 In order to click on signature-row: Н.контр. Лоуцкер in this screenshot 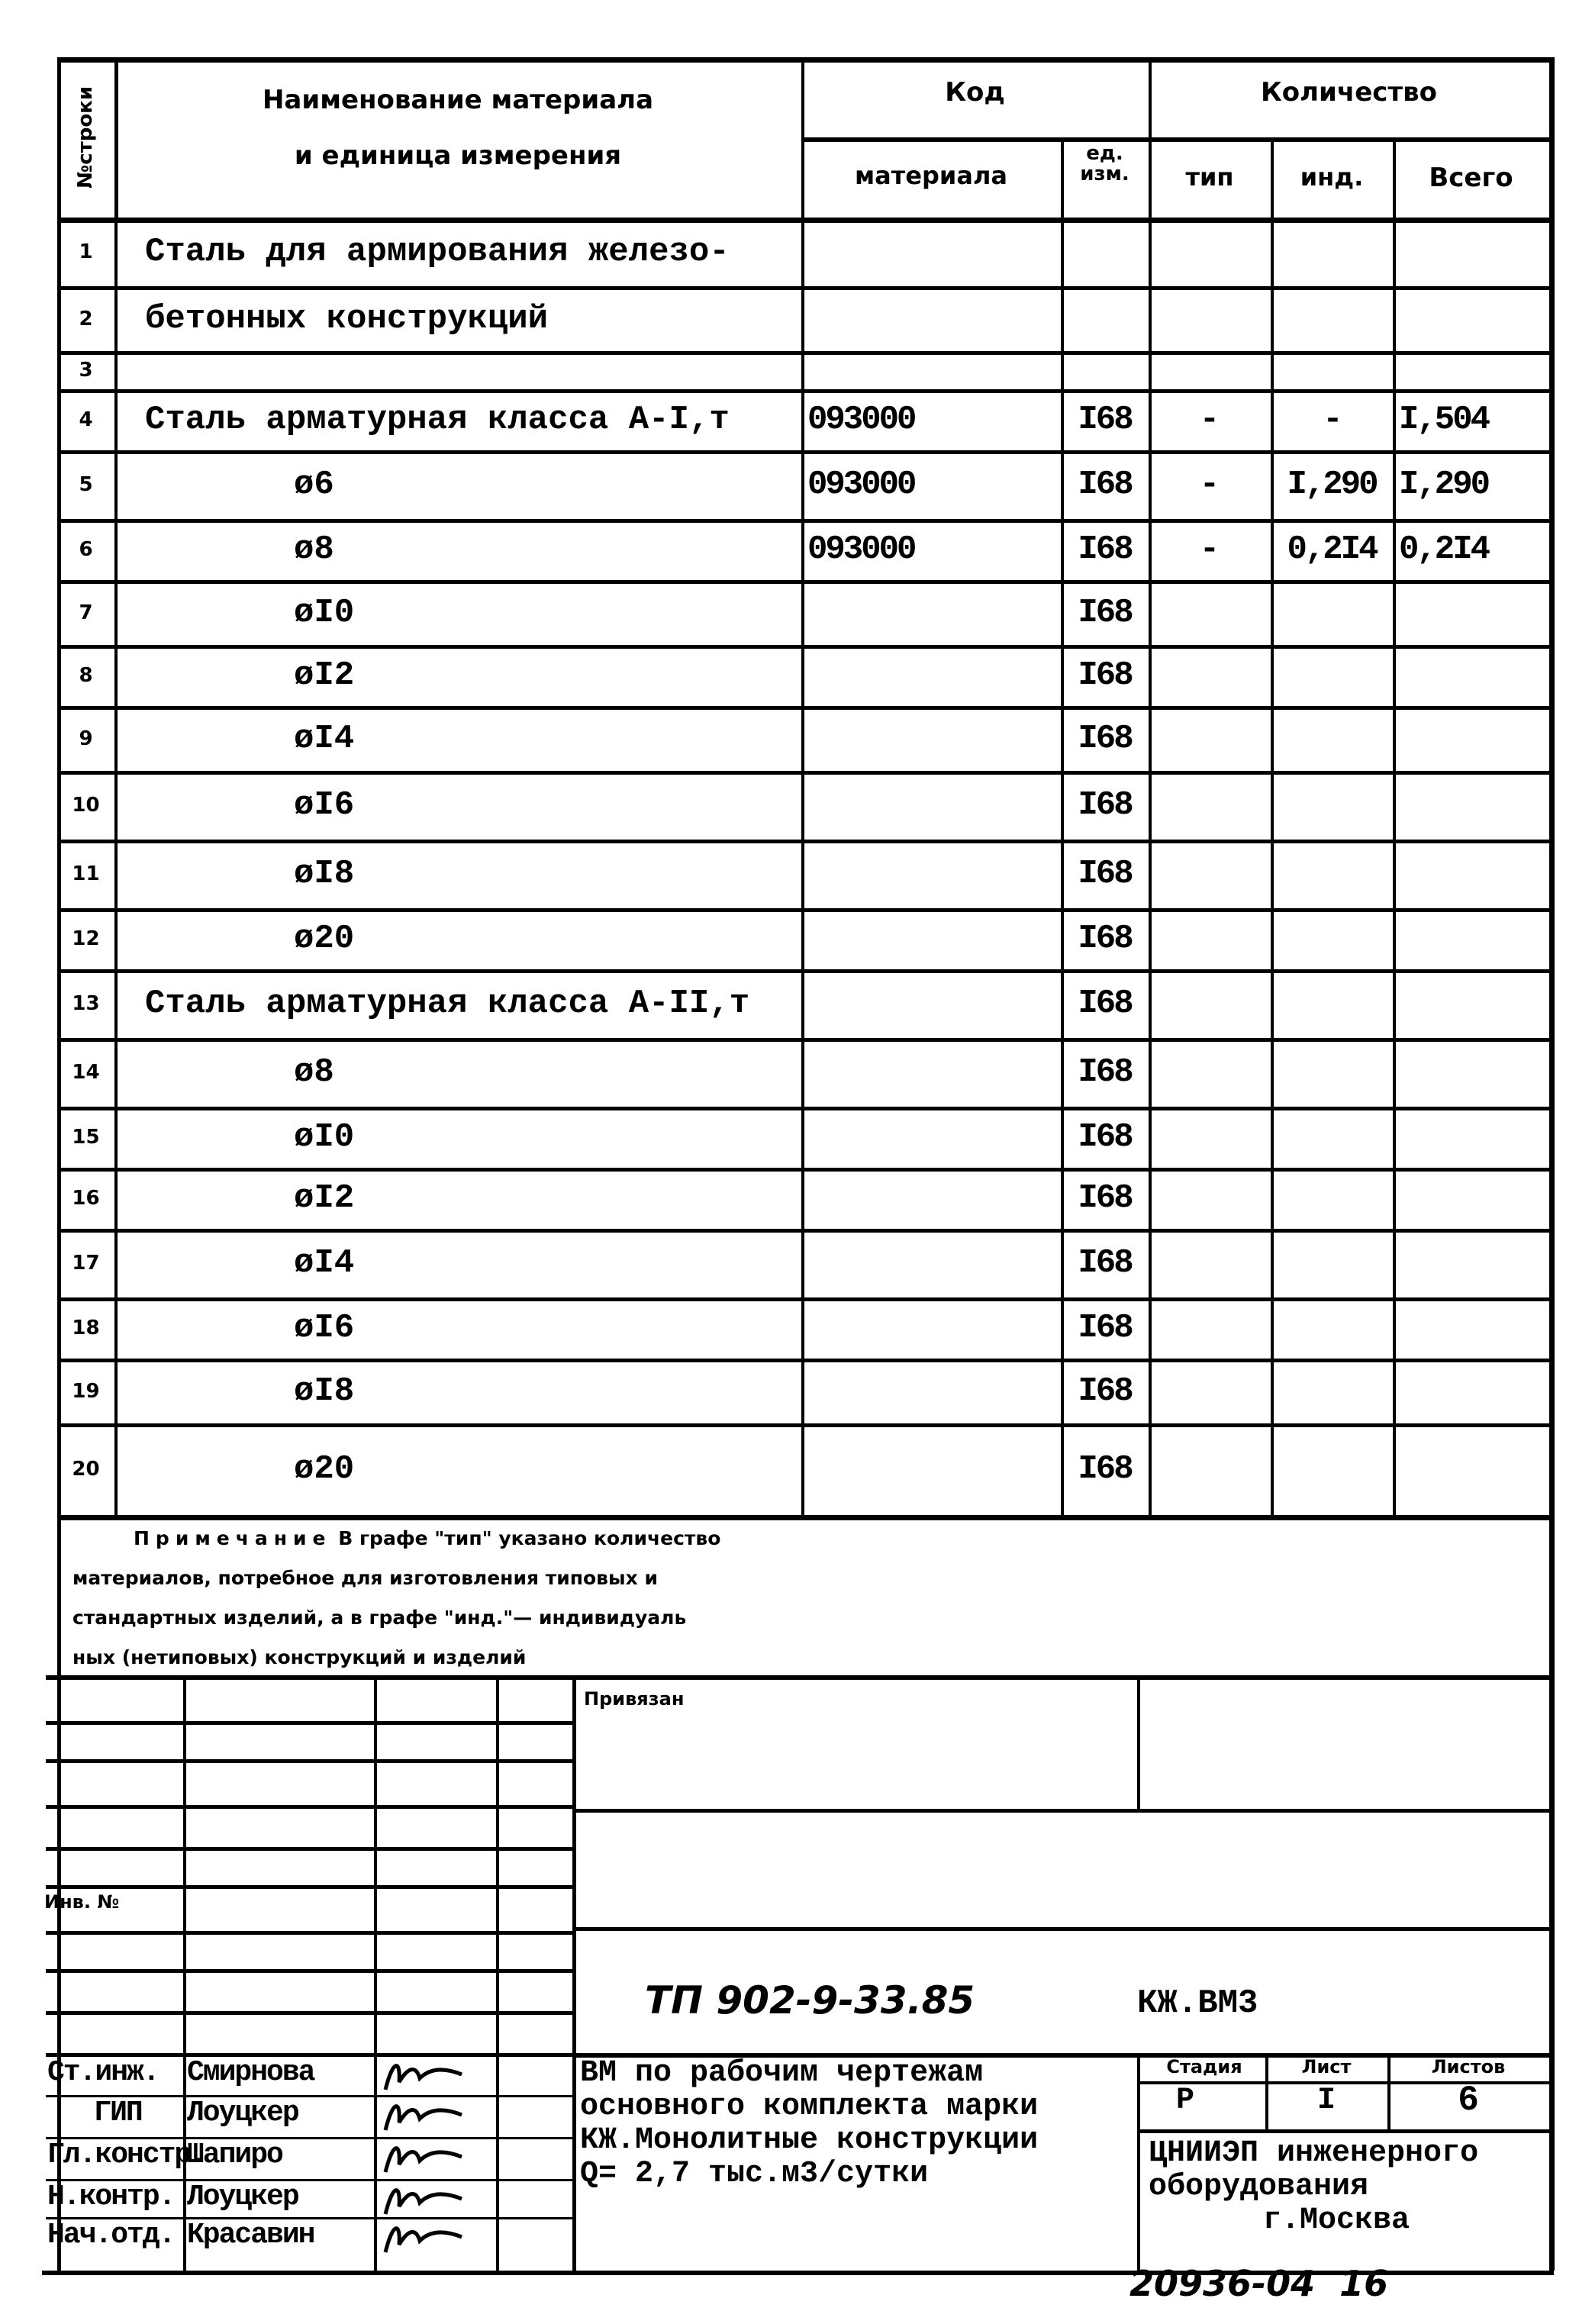, I will do `click(309, 2199)`.